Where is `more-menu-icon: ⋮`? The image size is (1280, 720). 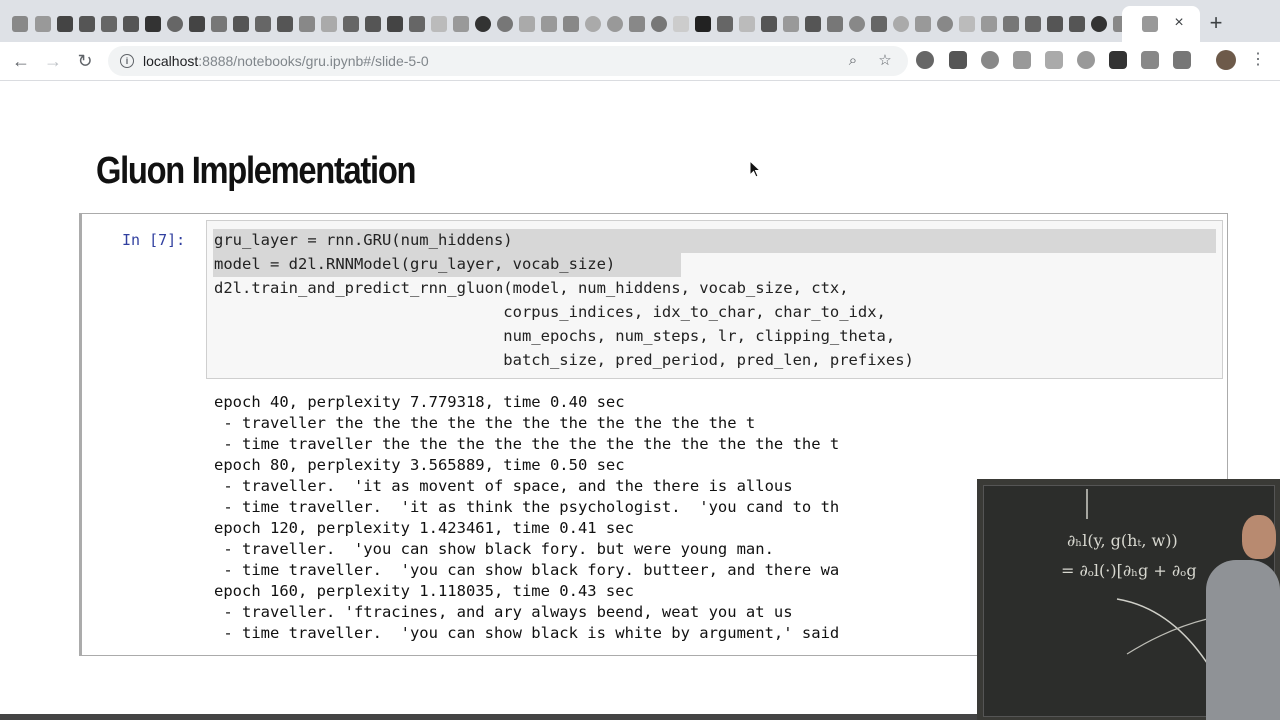 more-menu-icon: ⋮ is located at coordinates (1258, 60).